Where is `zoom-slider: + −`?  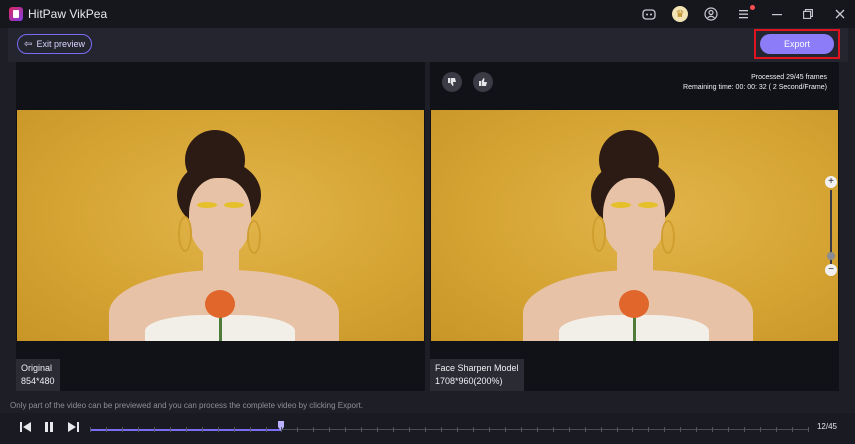
zoom-slider: + − is located at coordinates (831, 226).